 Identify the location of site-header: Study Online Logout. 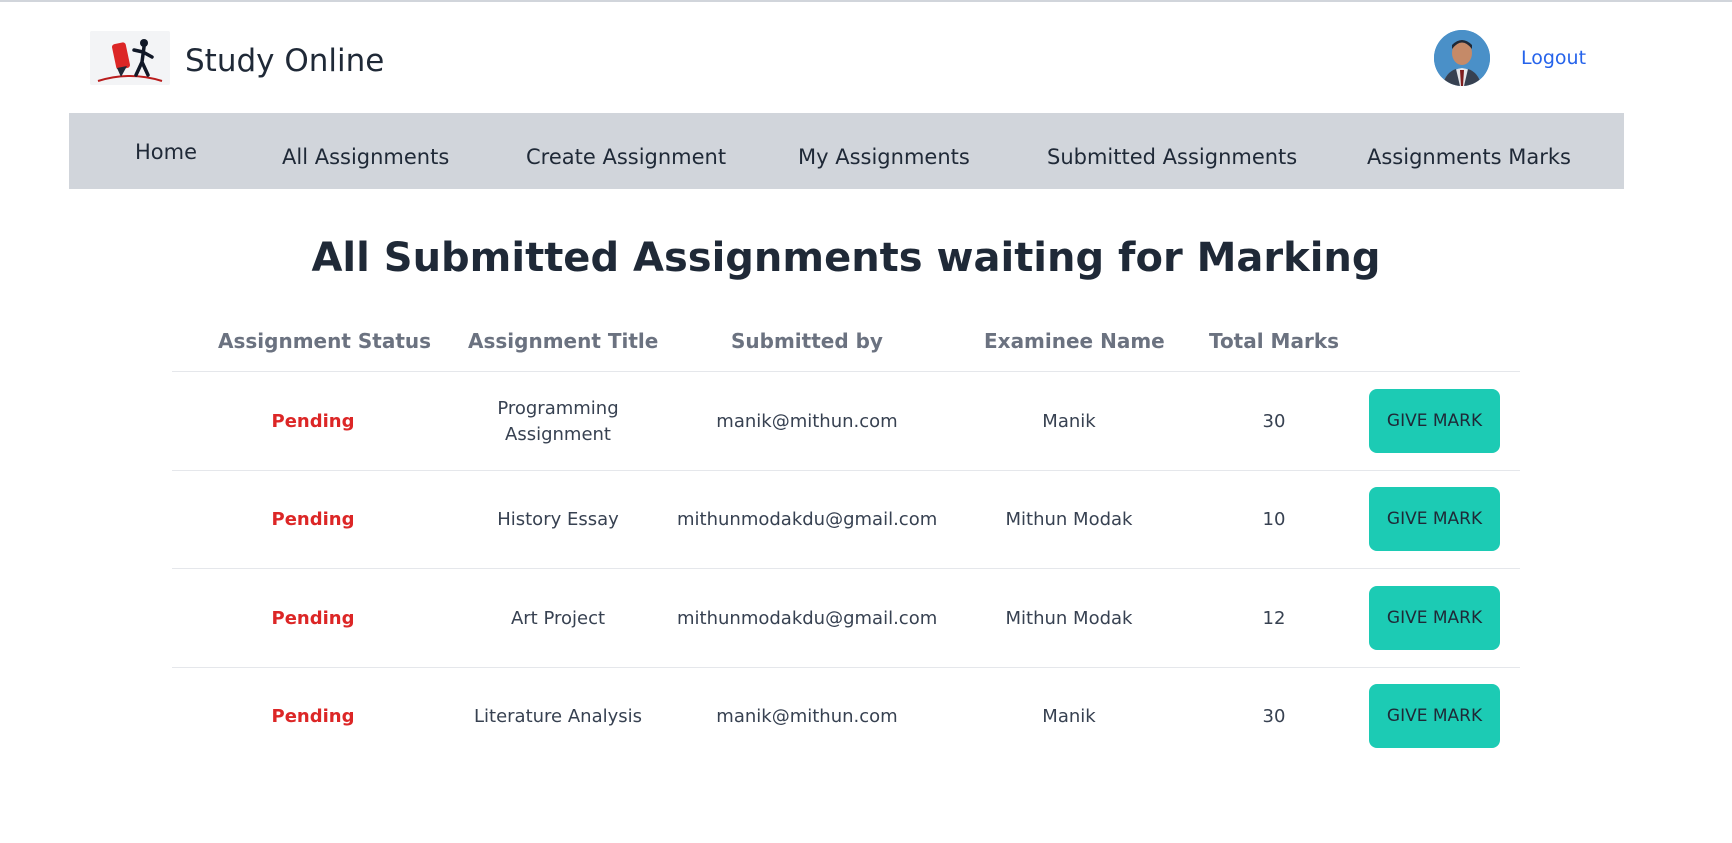
(866, 57).